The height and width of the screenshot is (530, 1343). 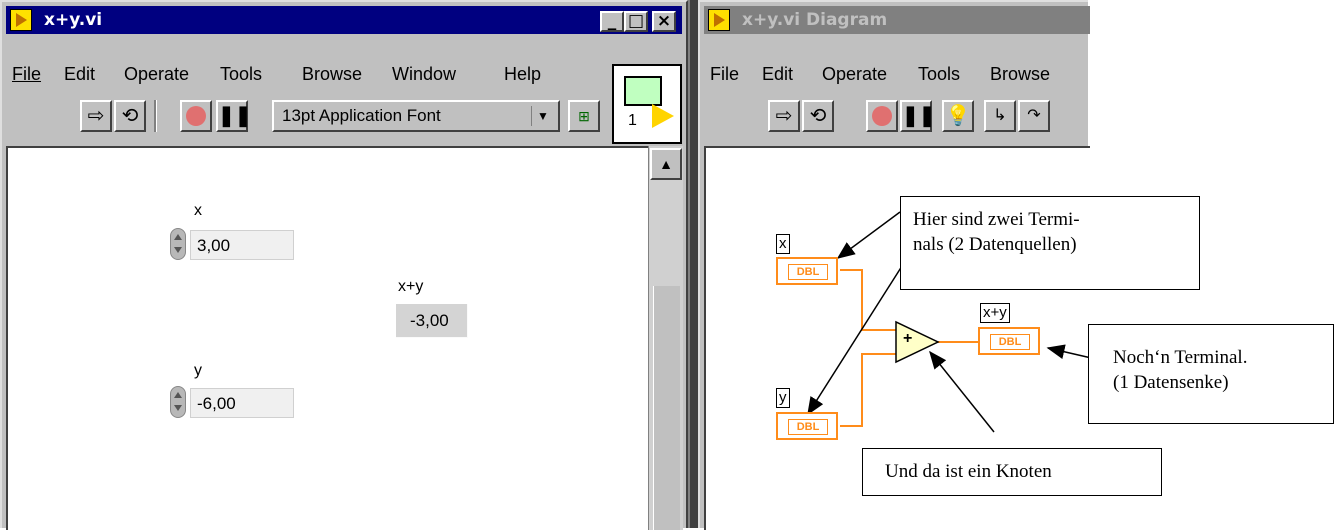 I want to click on terminal-x: DBL, so click(x=807, y=271).